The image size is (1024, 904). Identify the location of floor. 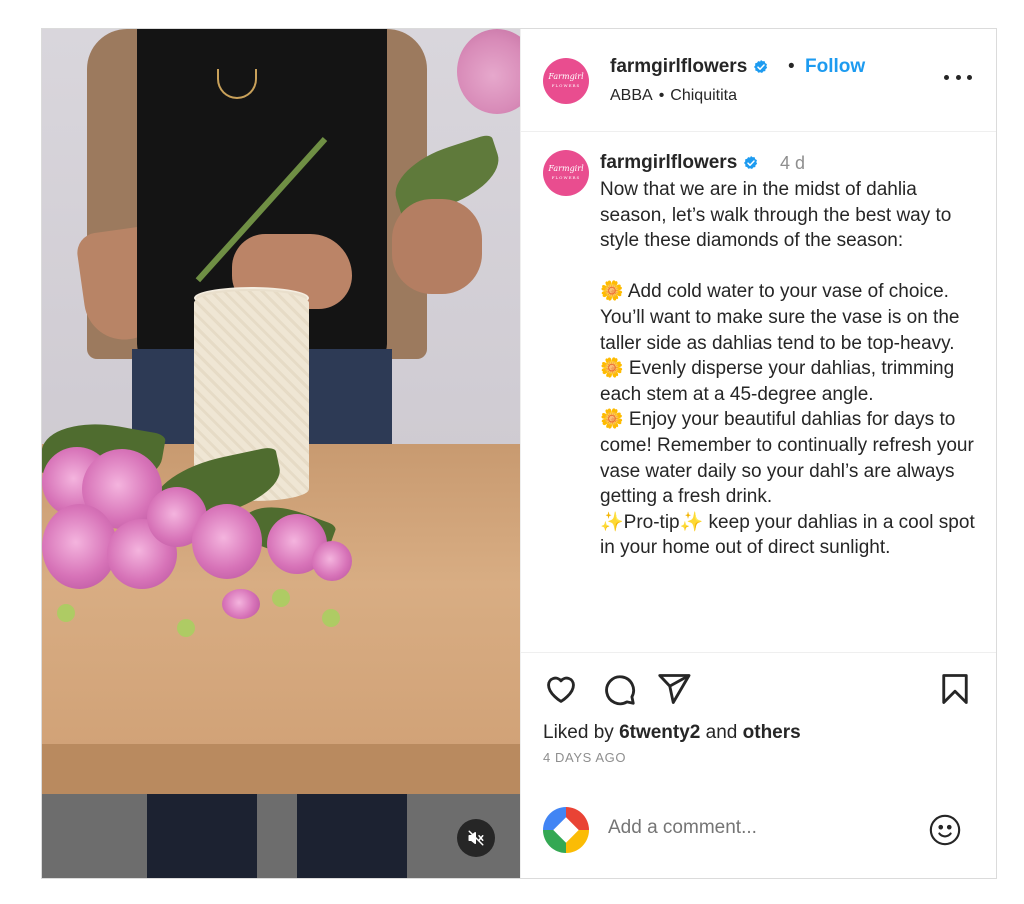
(281, 836).